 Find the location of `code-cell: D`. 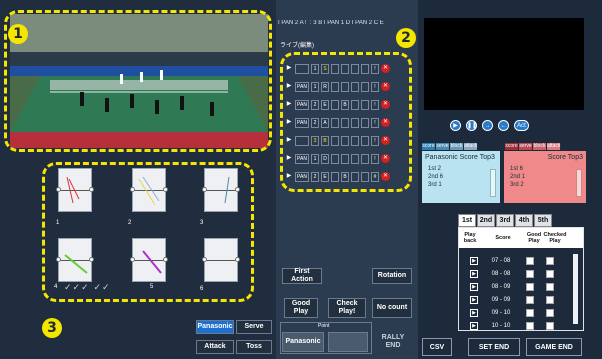

code-cell: D is located at coordinates (325, 158).